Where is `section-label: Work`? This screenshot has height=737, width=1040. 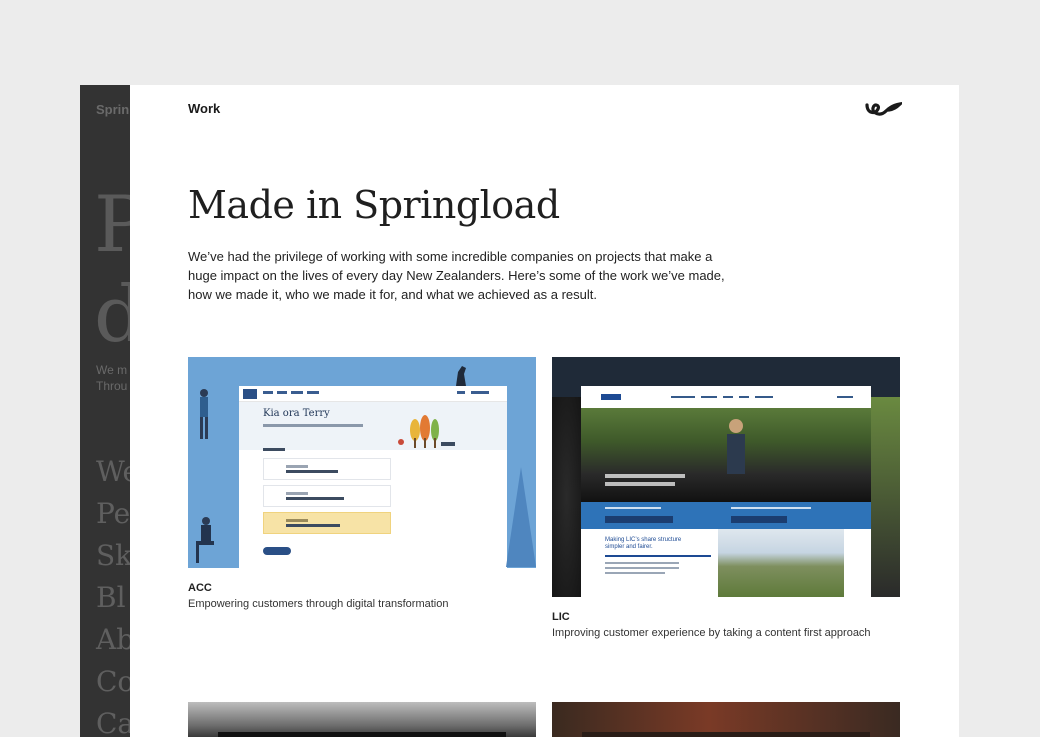
section-label: Work is located at coordinates (204, 108).